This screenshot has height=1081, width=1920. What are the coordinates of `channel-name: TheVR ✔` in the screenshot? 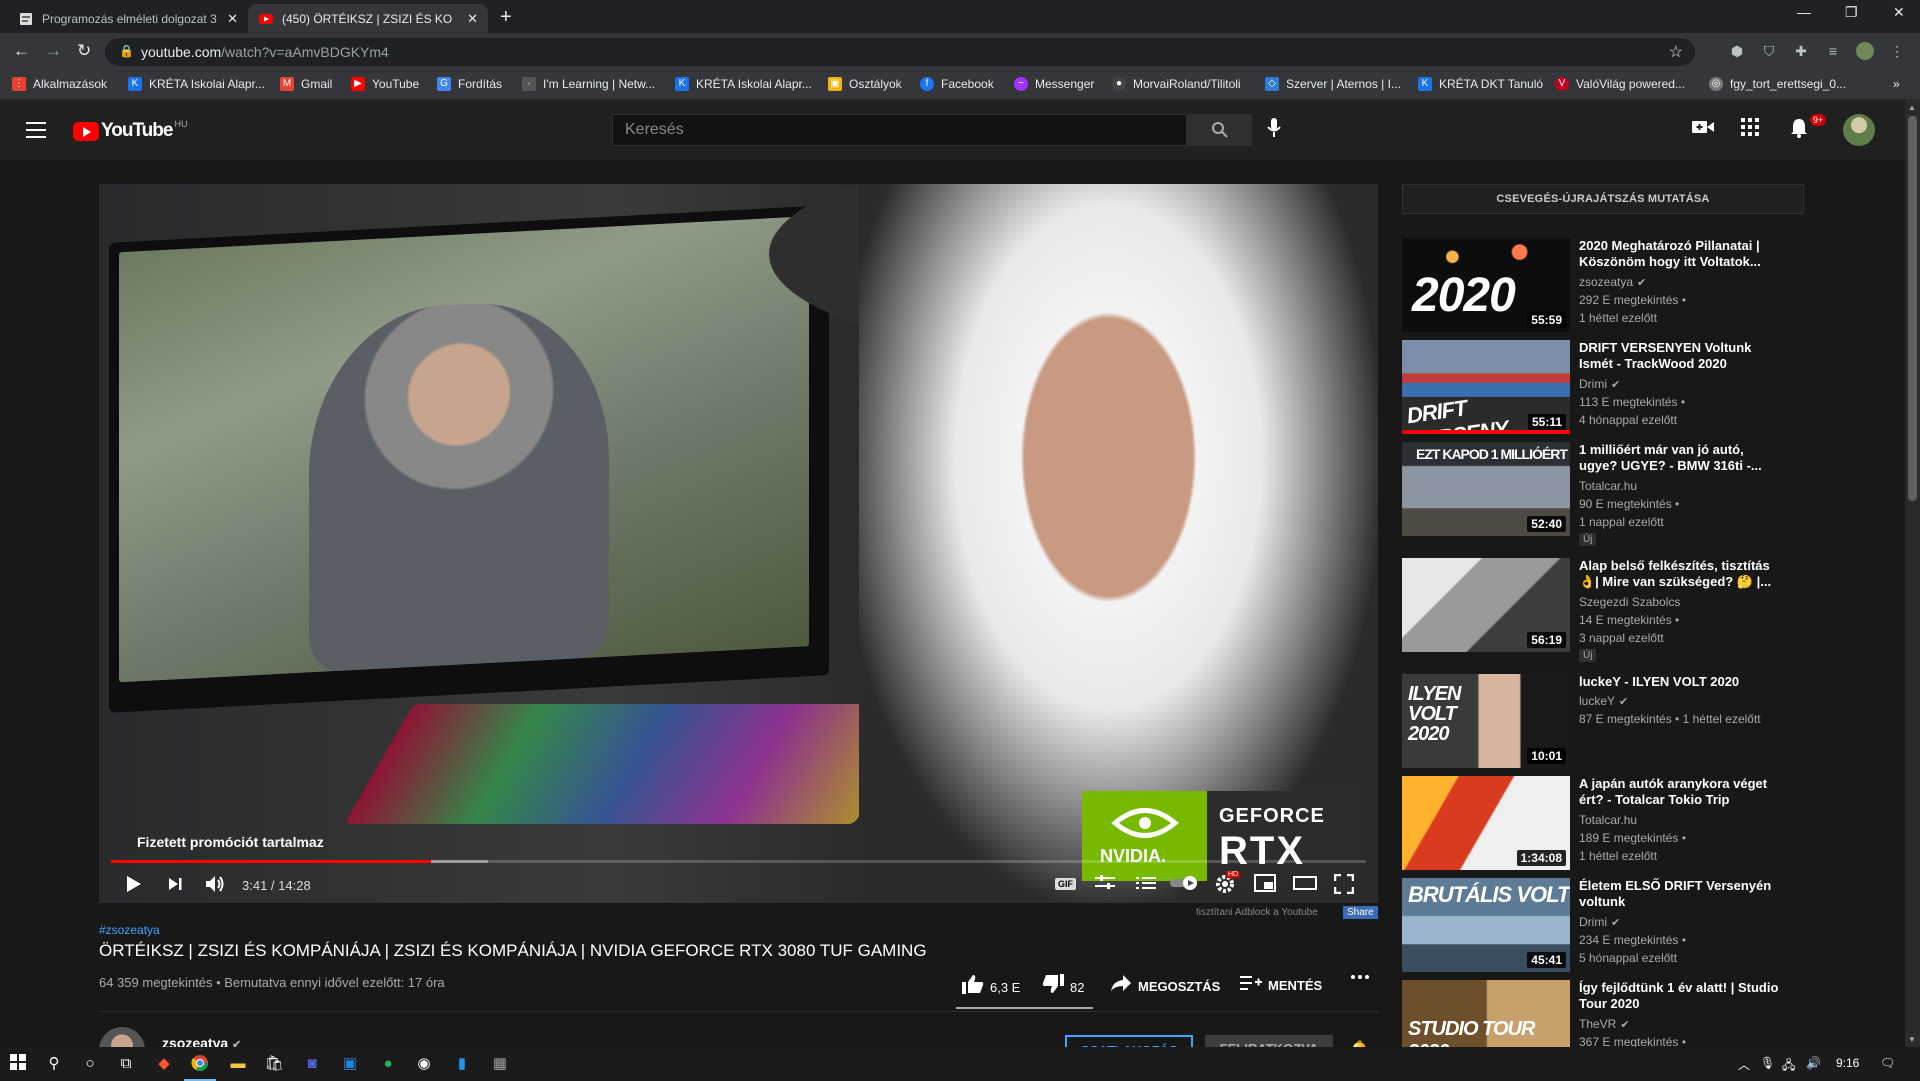 It's located at (1604, 1024).